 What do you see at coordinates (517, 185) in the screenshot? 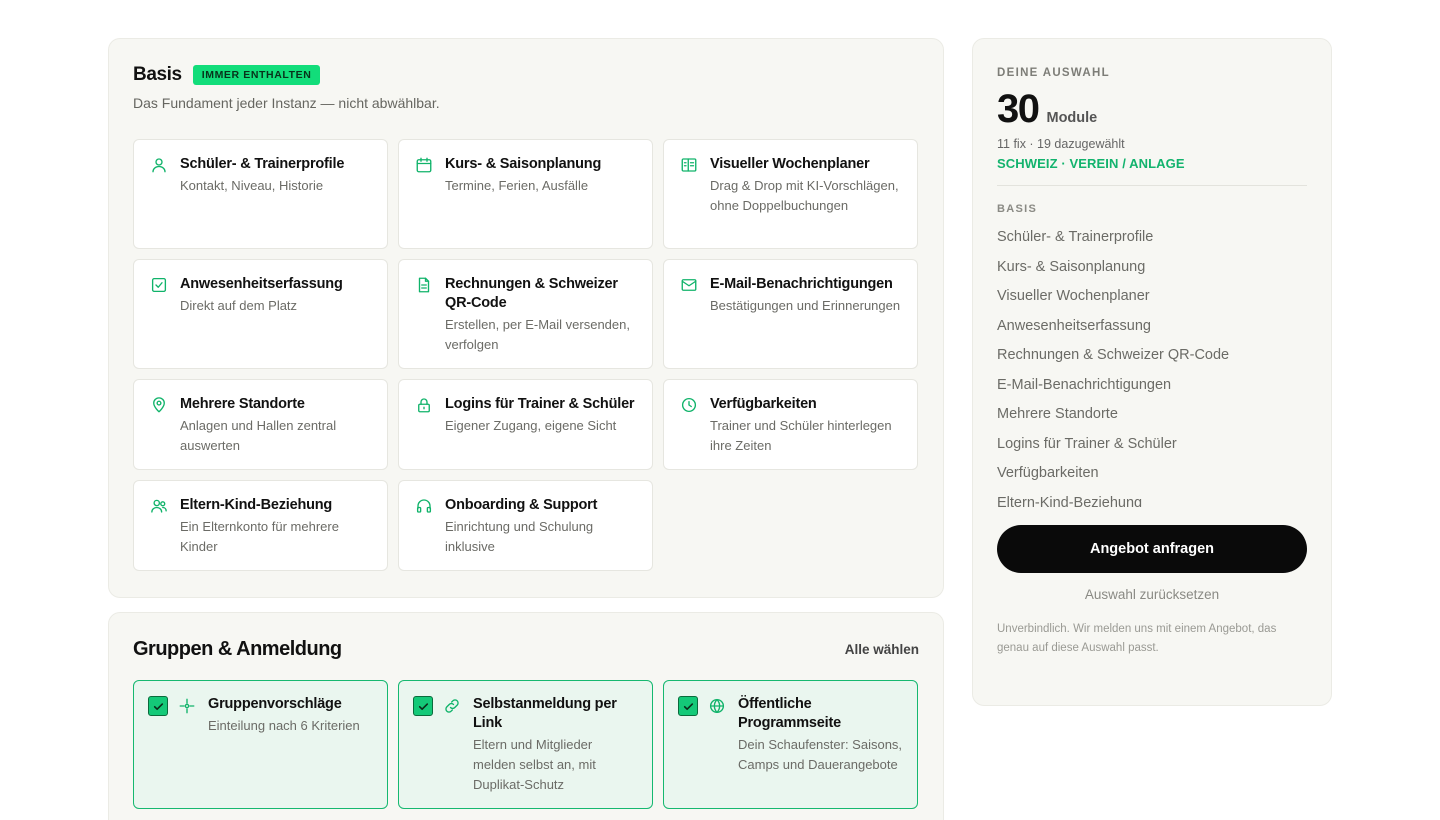
I see `module-desc: Termine, Ferien, Ausfälle` at bounding box center [517, 185].